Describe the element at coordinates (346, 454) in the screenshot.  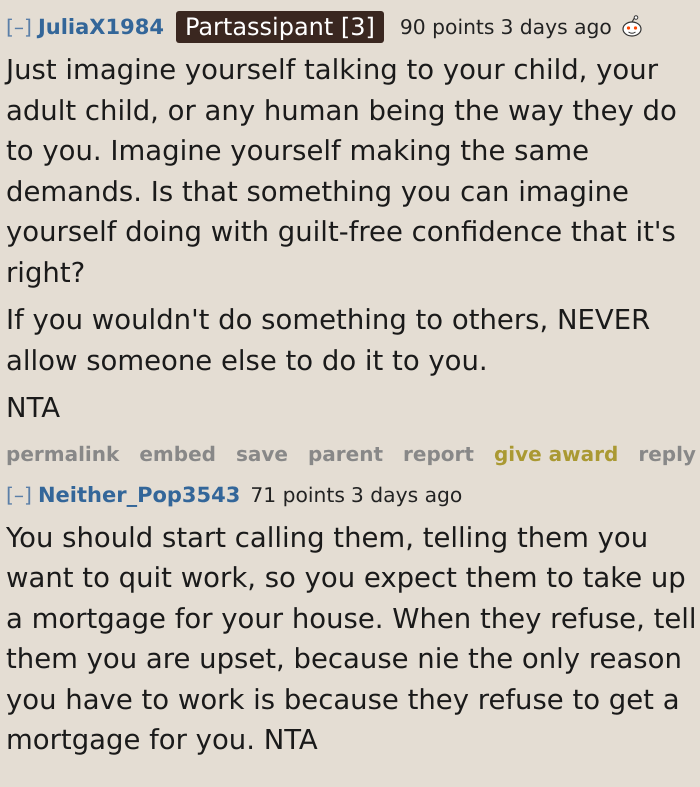
I see `action-link: parent` at that location.